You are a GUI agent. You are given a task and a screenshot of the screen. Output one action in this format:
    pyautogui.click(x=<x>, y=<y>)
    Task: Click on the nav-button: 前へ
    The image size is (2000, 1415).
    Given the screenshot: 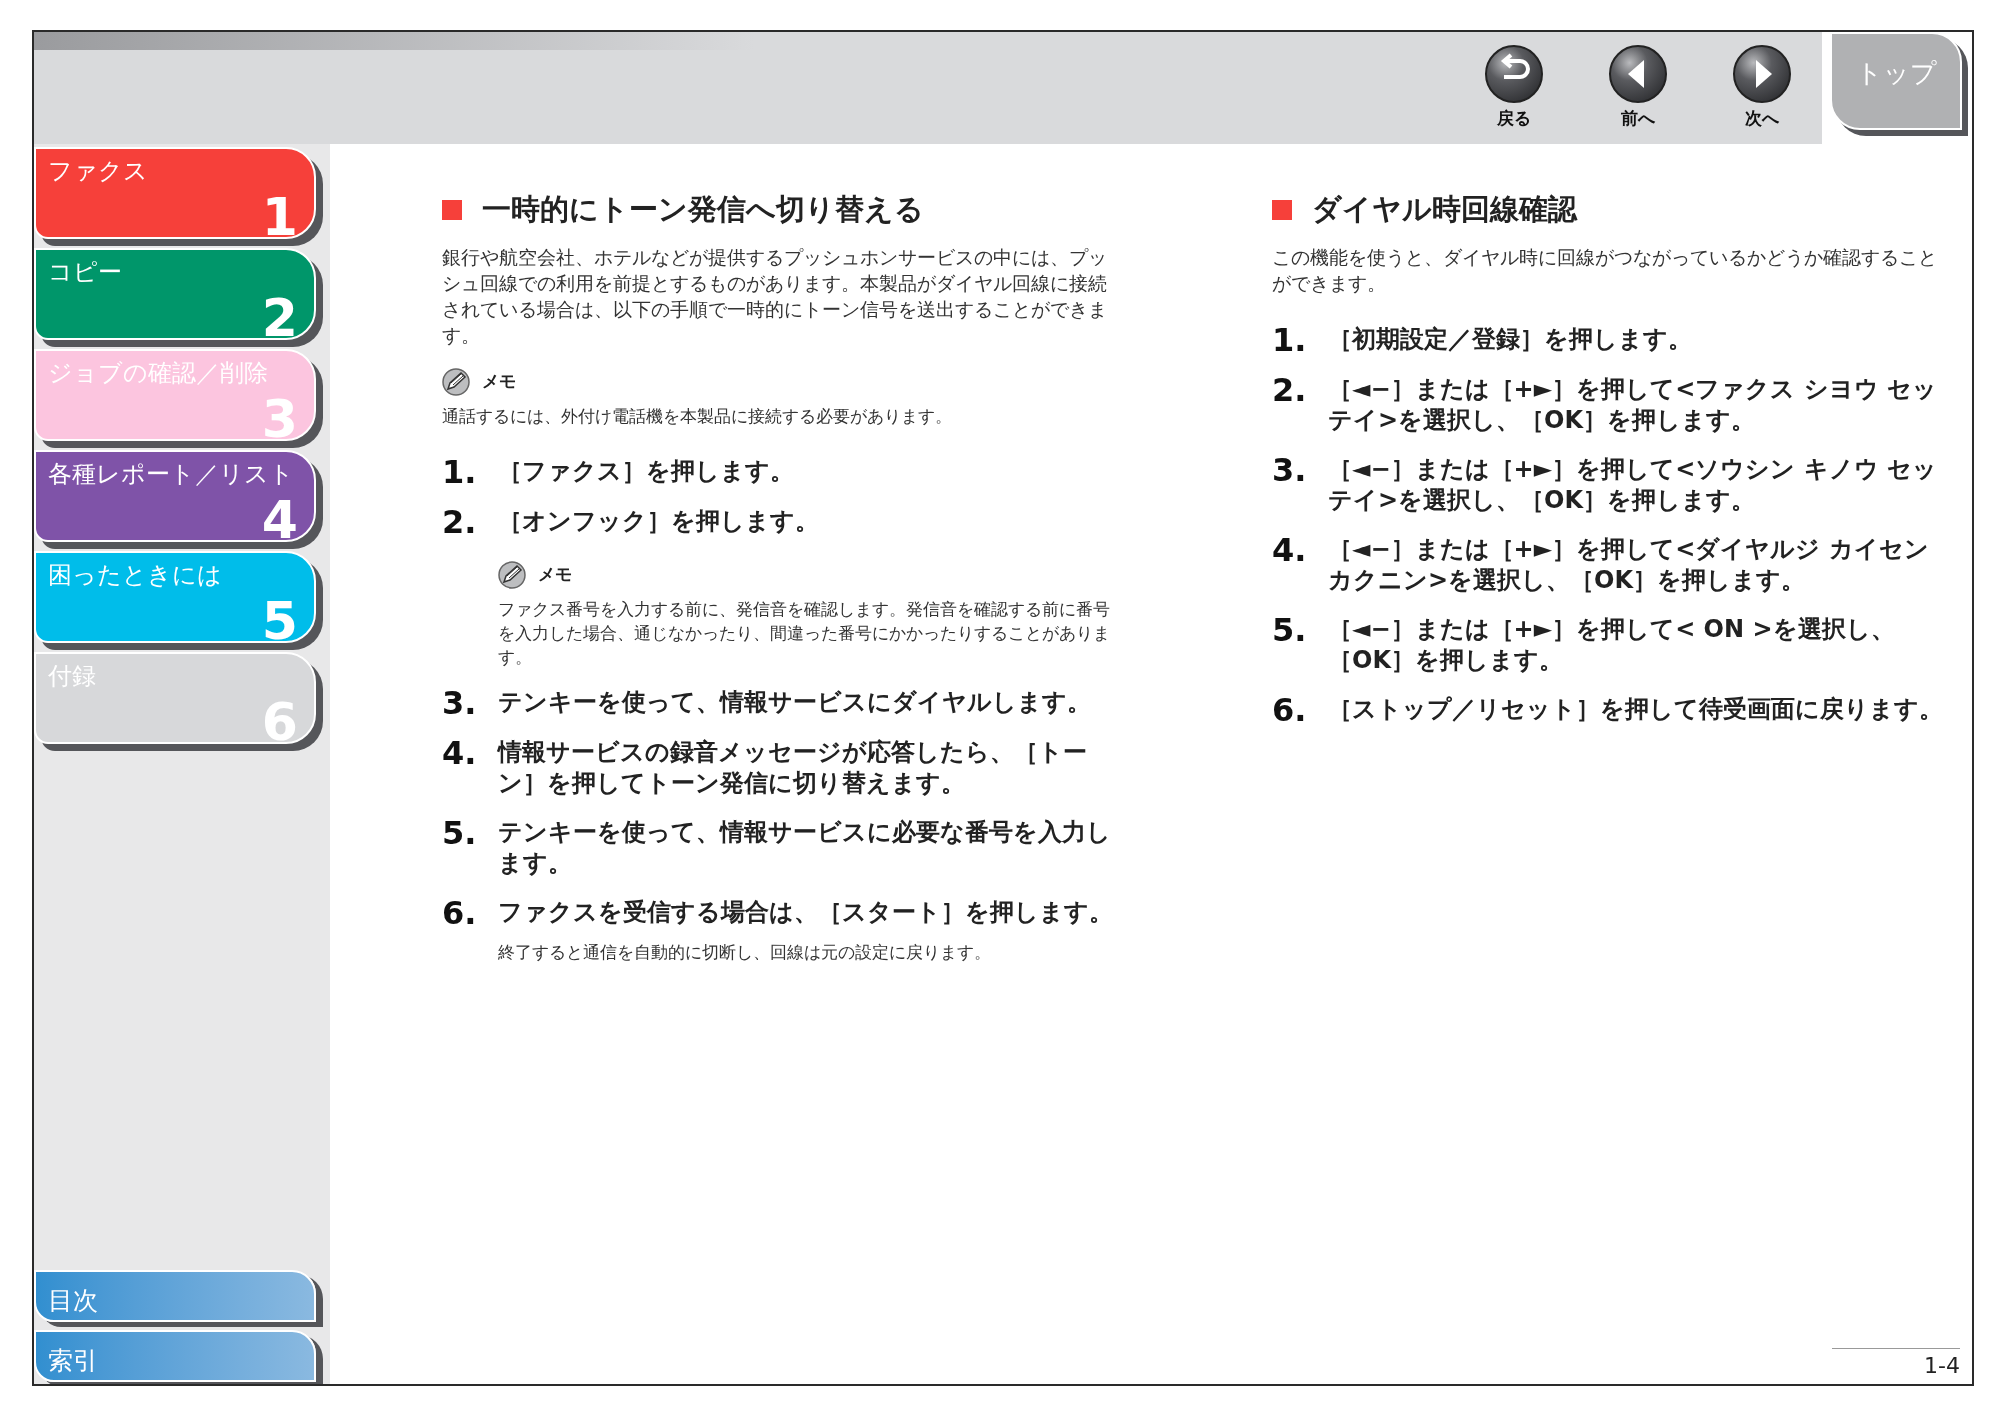 What is the action you would take?
    pyautogui.click(x=1638, y=88)
    